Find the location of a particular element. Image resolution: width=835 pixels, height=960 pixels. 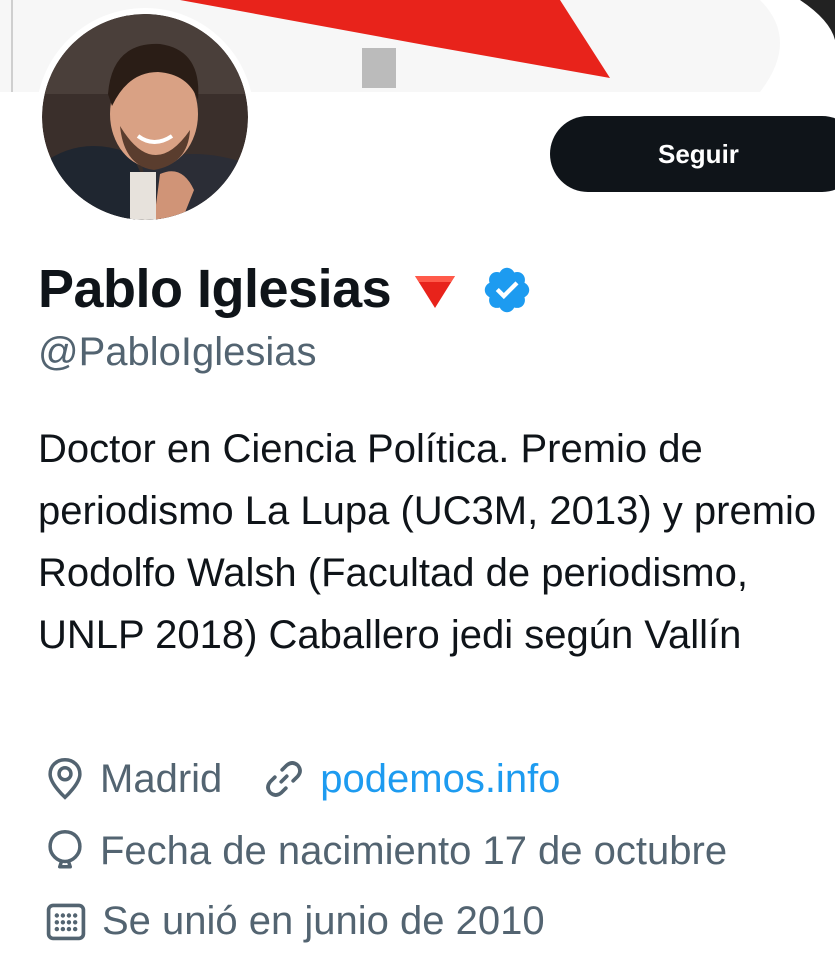

profile-meta-location-website: Madrid podemos.info is located at coordinates (302, 779).